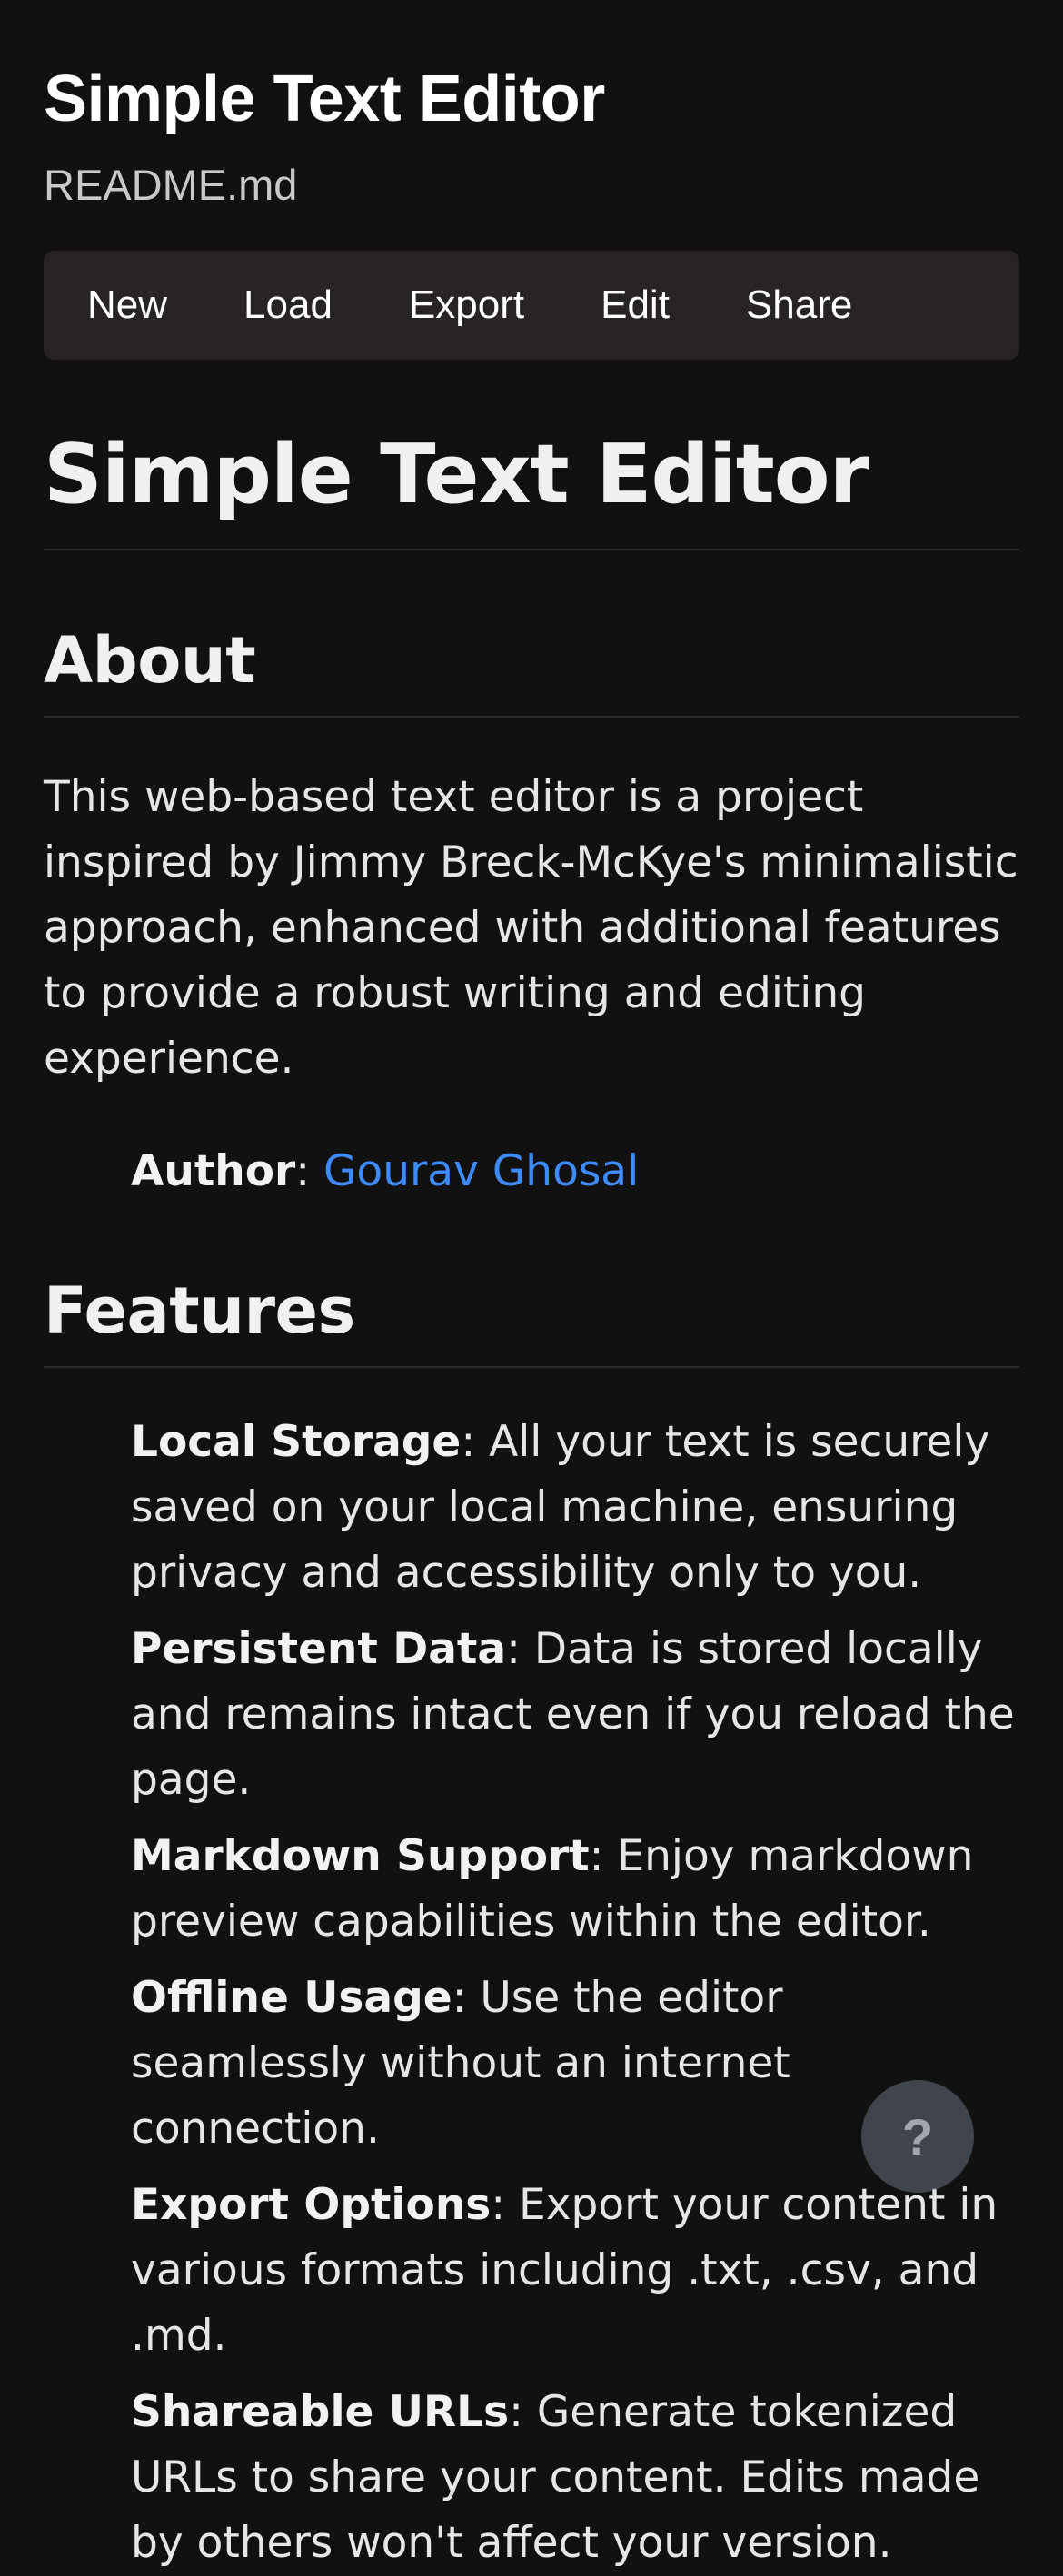  I want to click on features-divider, so click(531, 1367).